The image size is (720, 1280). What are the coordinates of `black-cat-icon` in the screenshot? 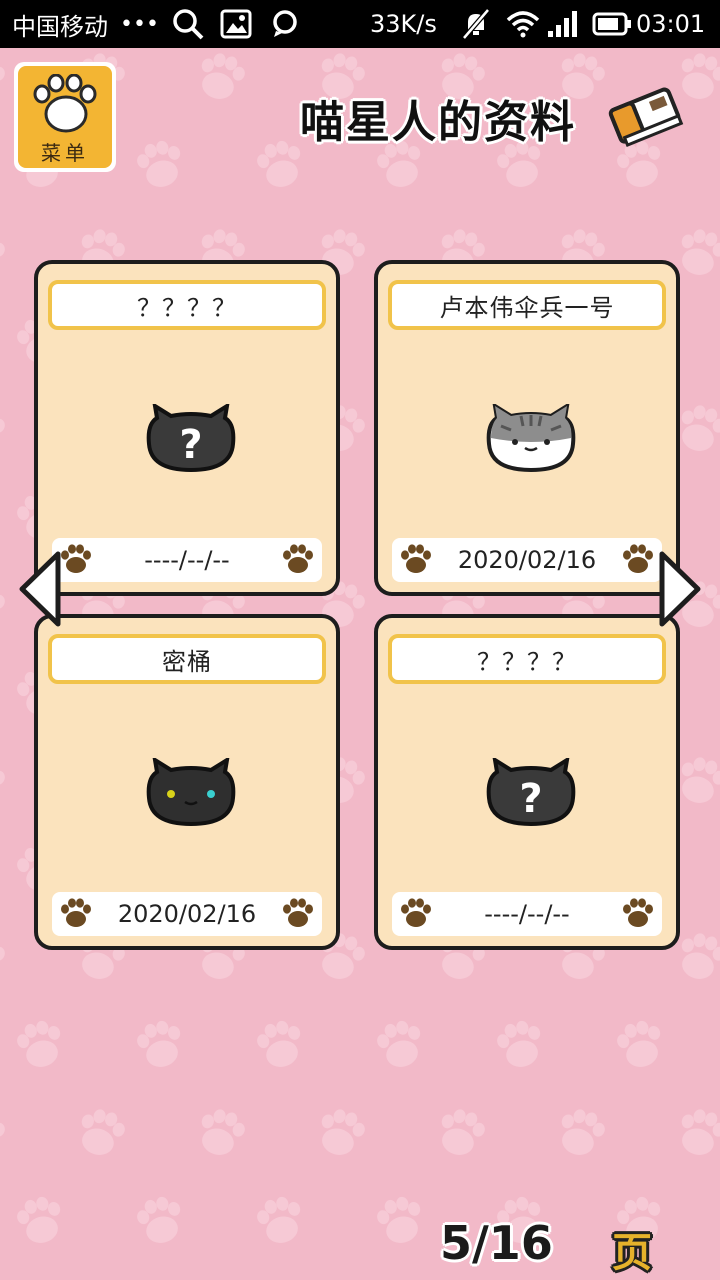 It's located at (191, 792).